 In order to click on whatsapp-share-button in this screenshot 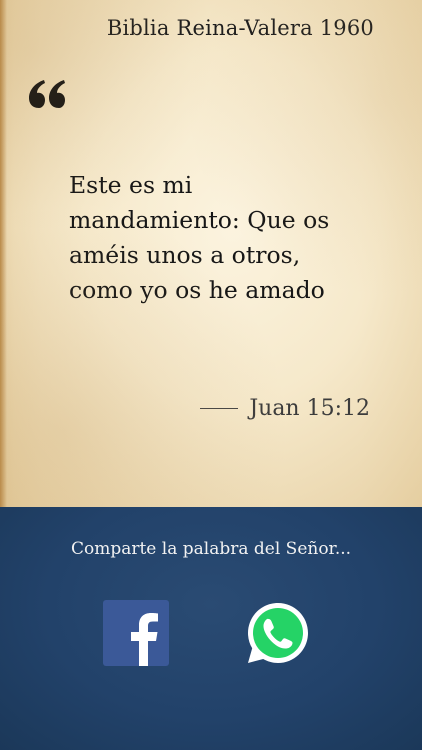, I will do `click(278, 633)`.